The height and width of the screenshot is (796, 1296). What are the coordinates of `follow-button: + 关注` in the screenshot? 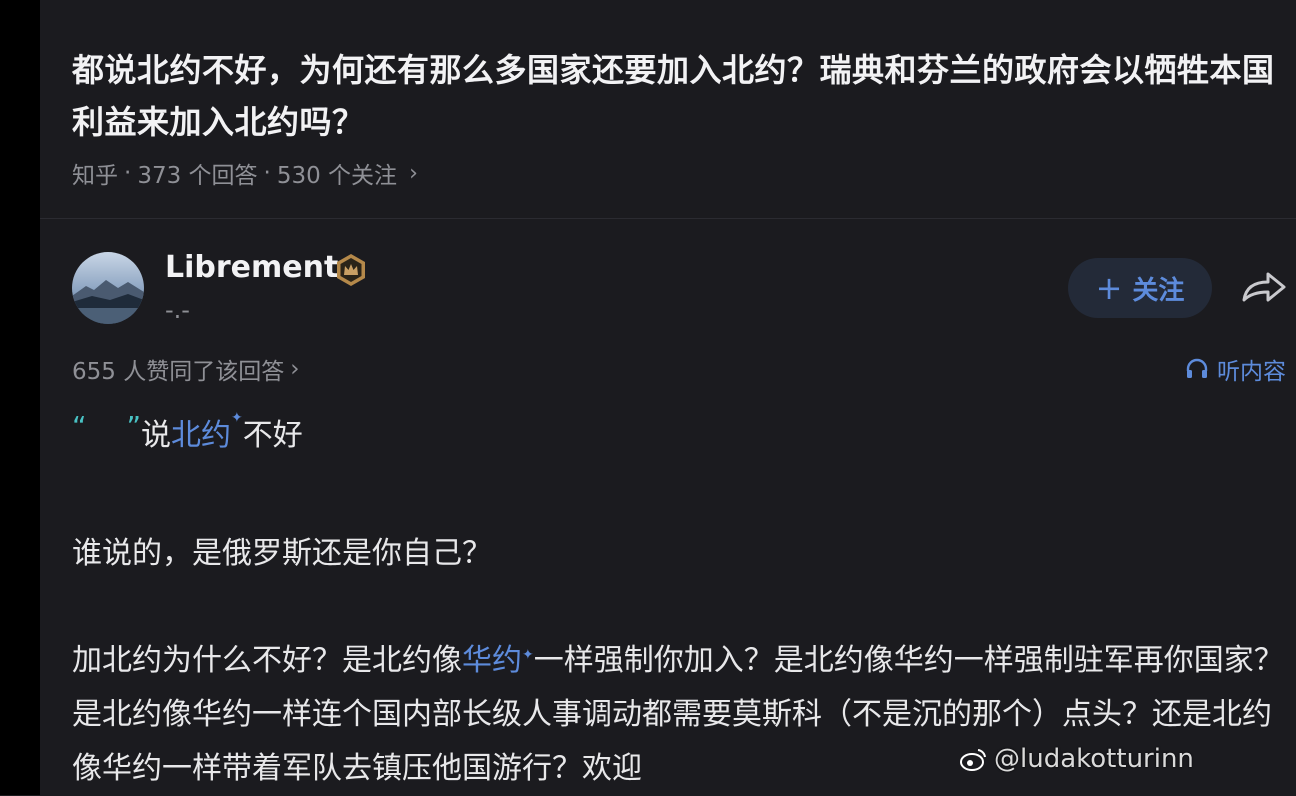 It's located at (1140, 288).